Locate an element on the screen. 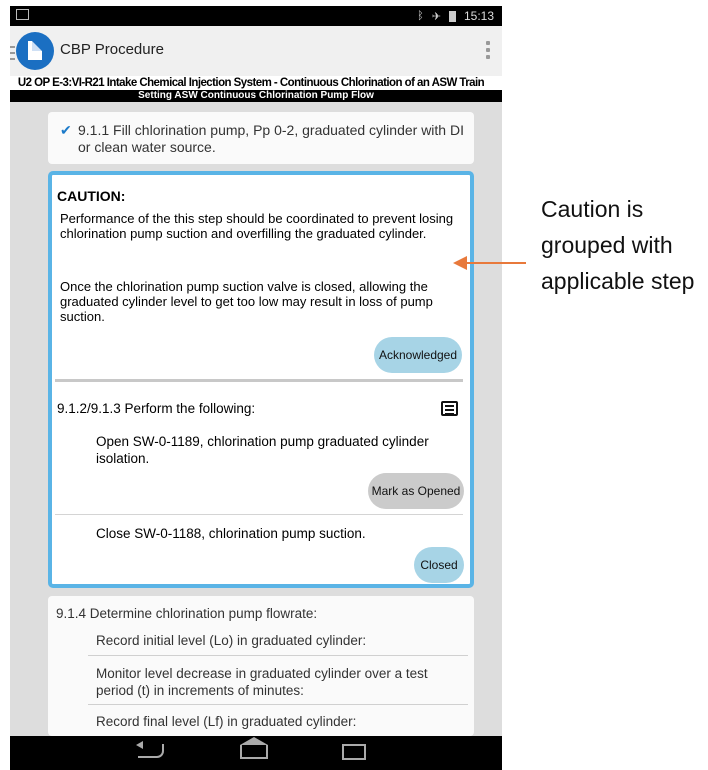 The height and width of the screenshot is (770, 708). mark-as-opened-button: Mark as Opened is located at coordinates (416, 491).